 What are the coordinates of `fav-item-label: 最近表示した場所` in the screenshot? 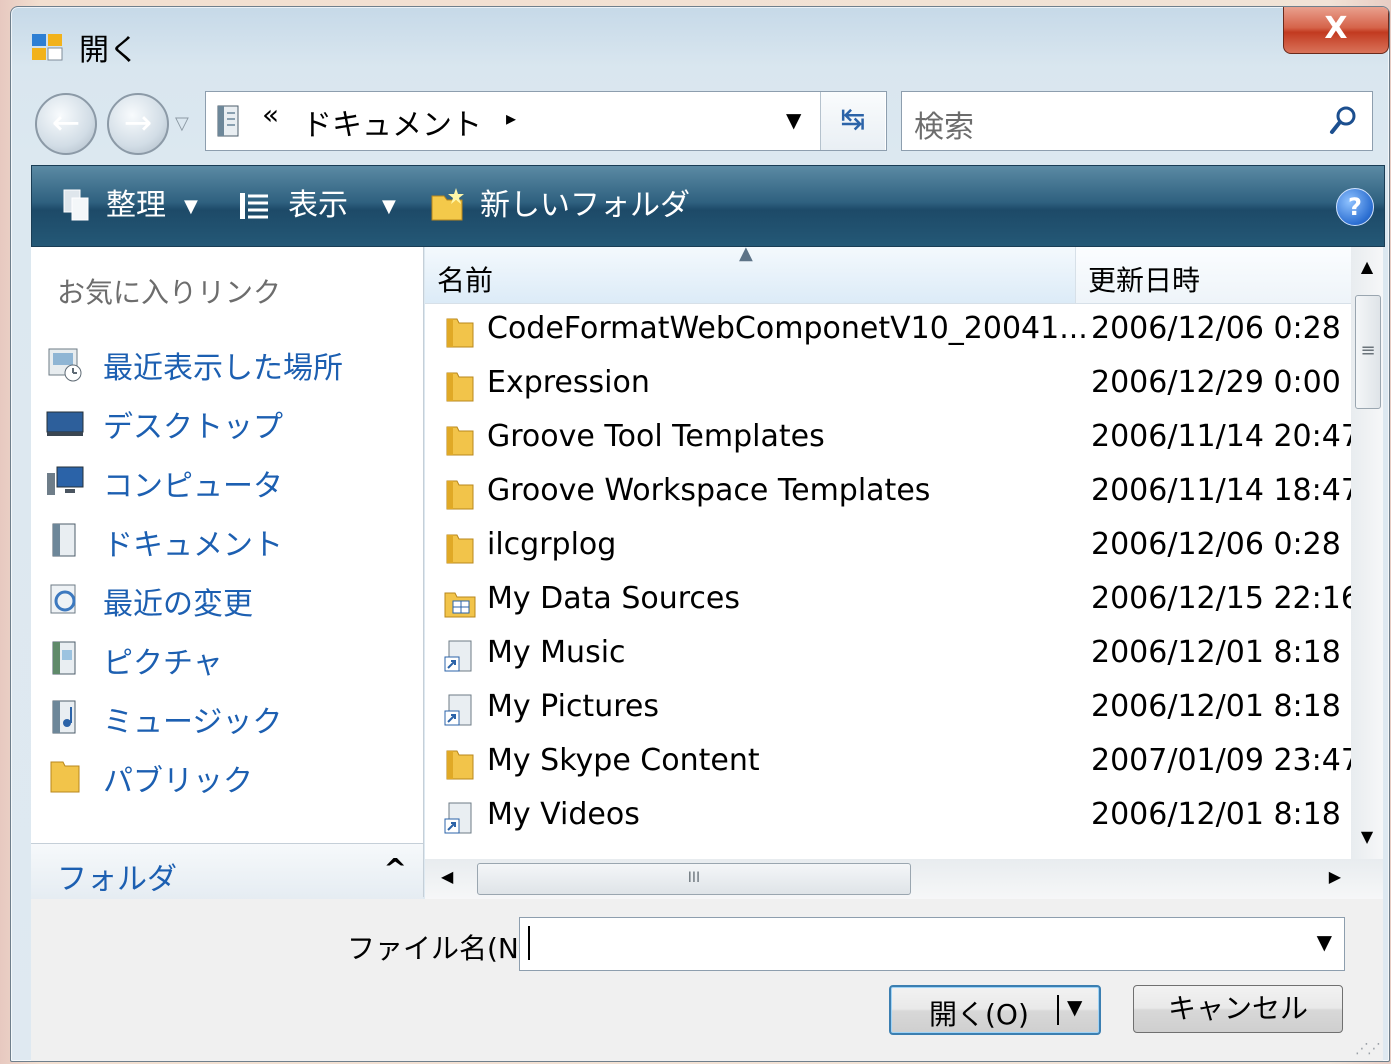 It's located at (223, 368).